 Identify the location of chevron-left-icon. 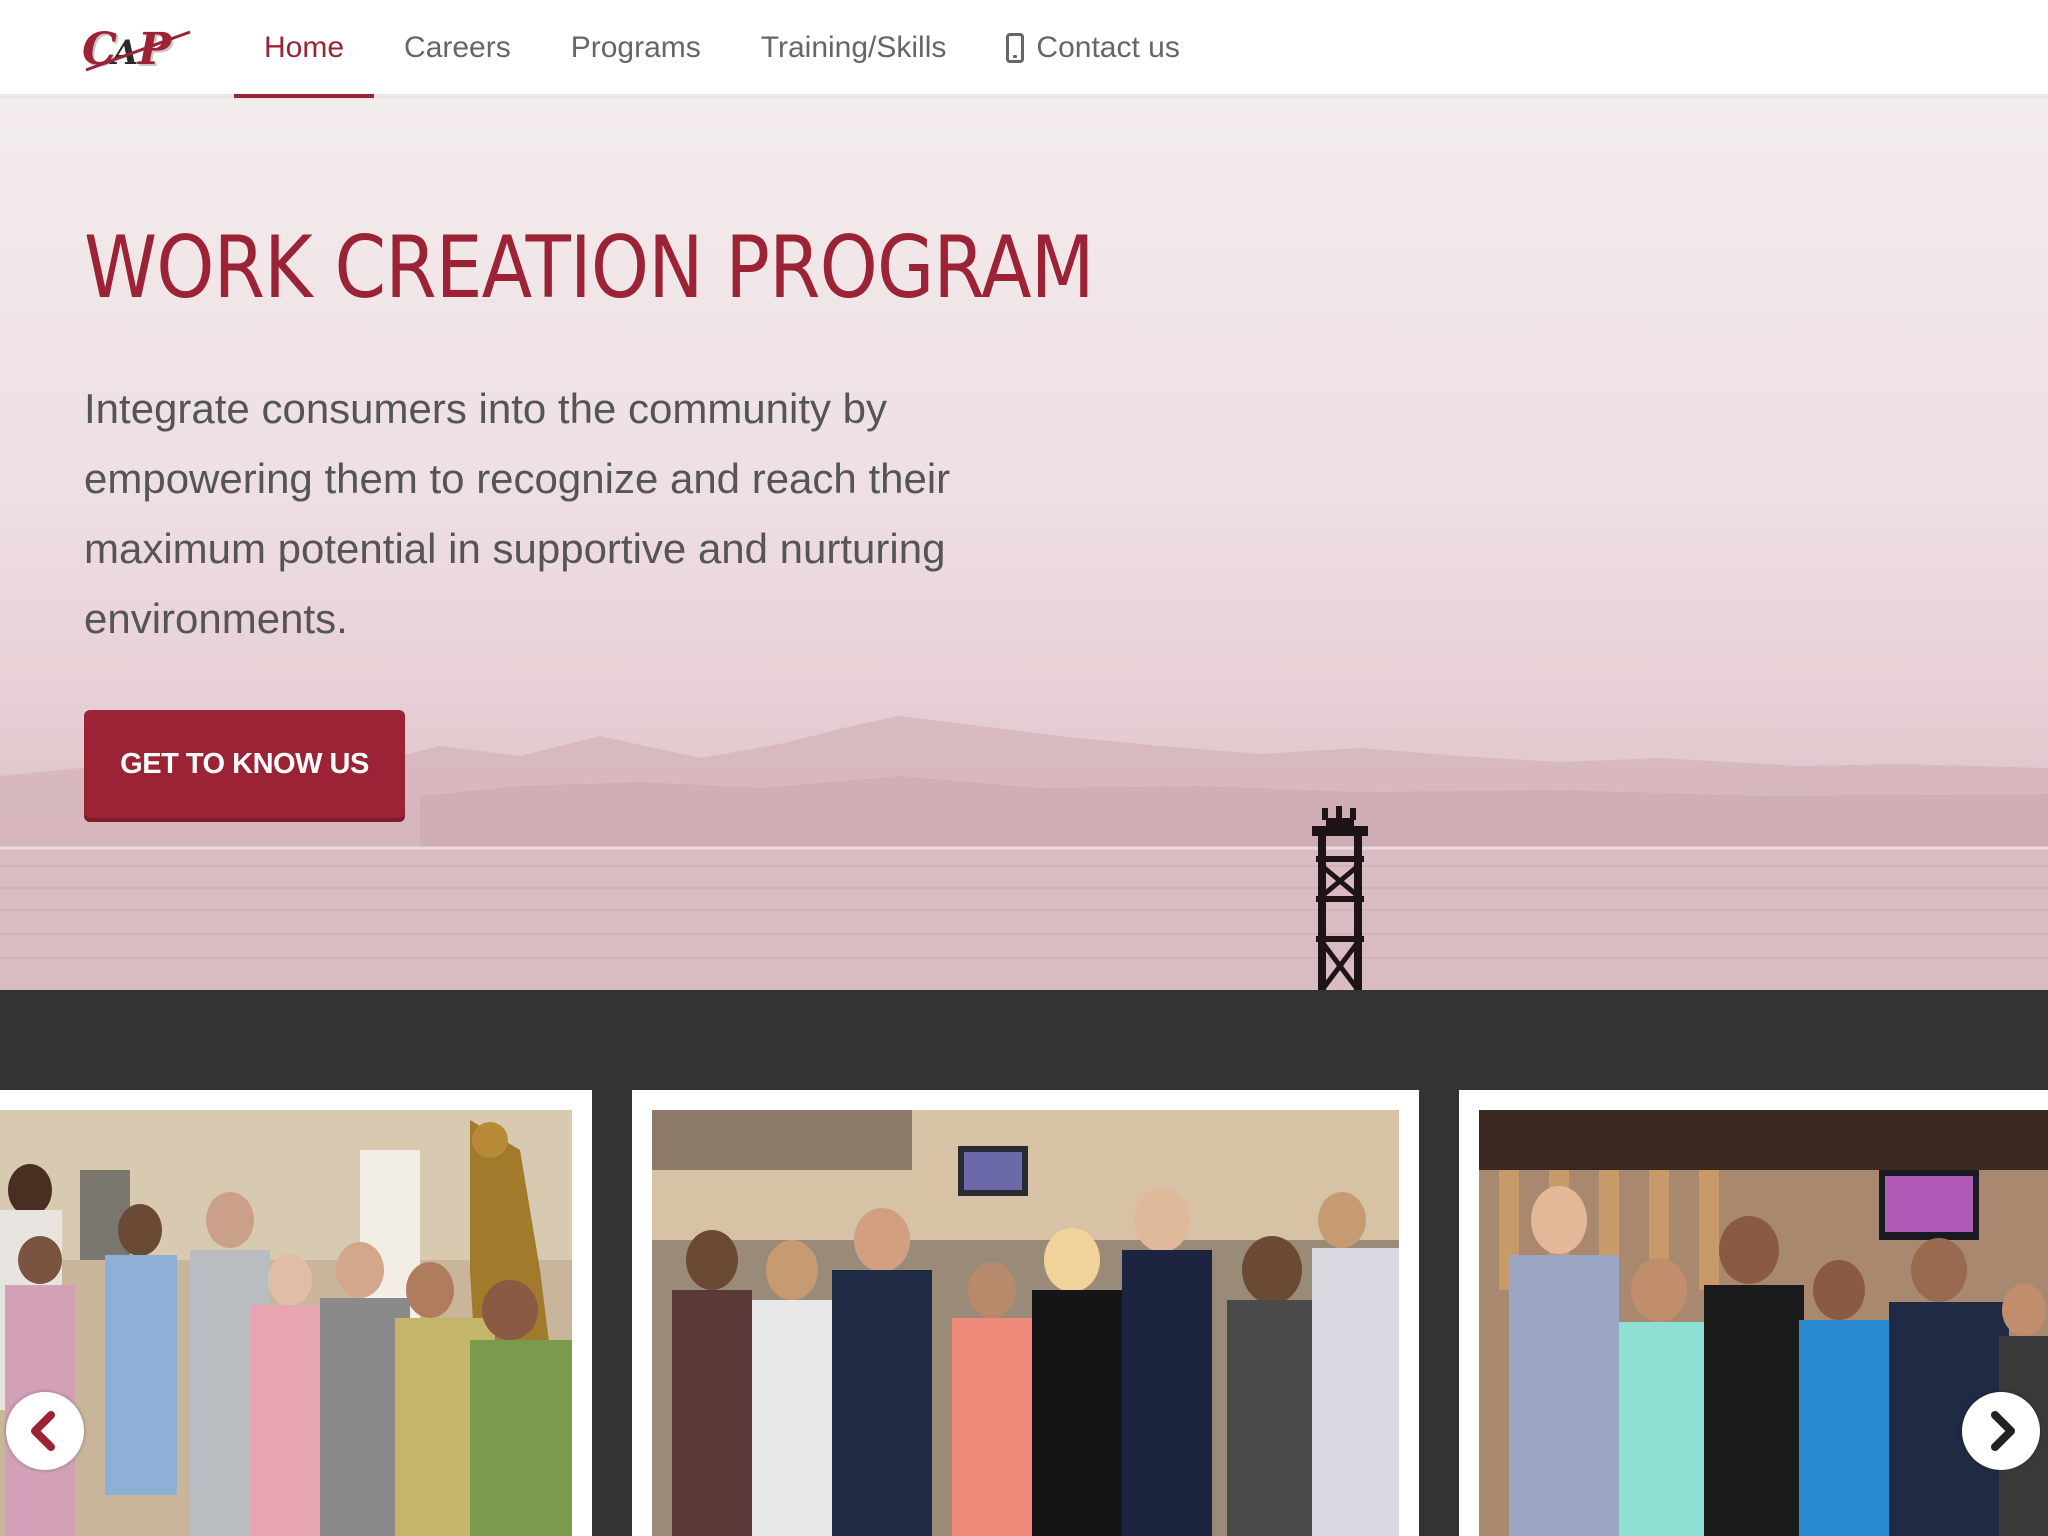
(43, 1431).